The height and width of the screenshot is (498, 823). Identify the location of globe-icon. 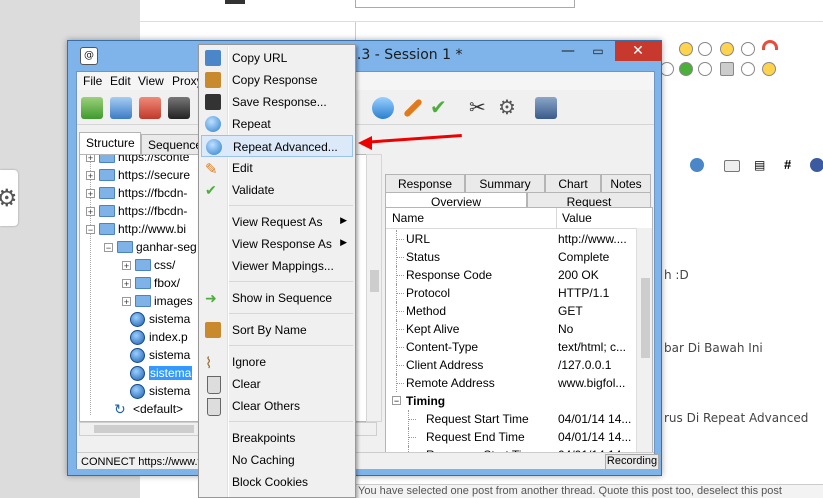
(697, 165).